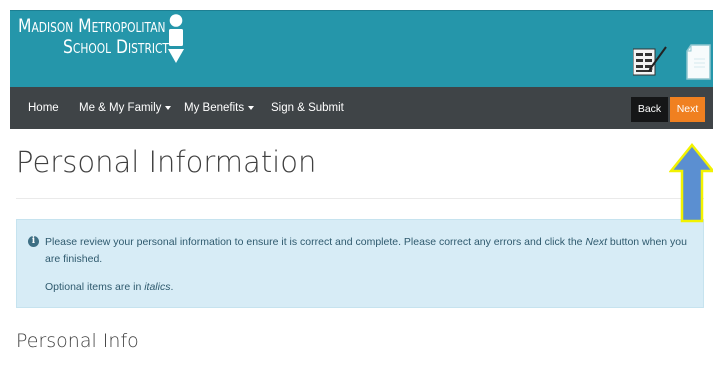 This screenshot has height=371, width=713. What do you see at coordinates (77, 341) in the screenshot?
I see `section-title-personal-info: Personal Info` at bounding box center [77, 341].